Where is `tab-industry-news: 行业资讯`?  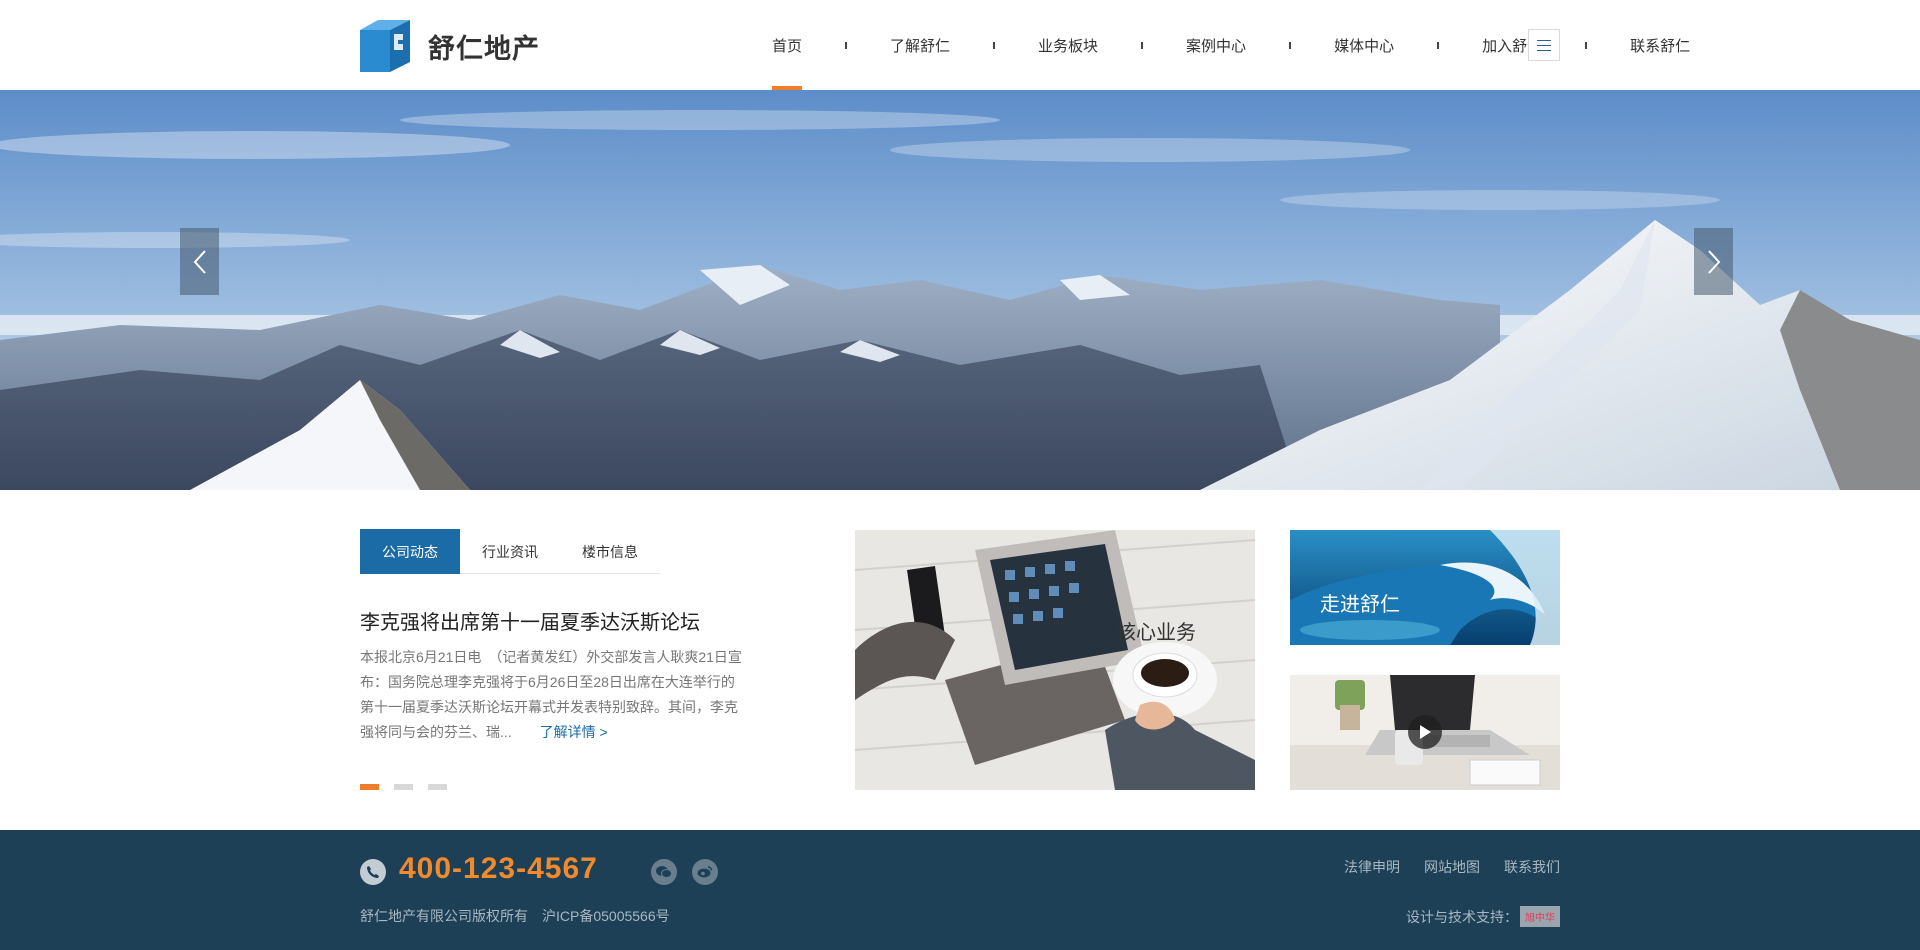
tab-industry-news: 行业资讯 is located at coordinates (510, 551).